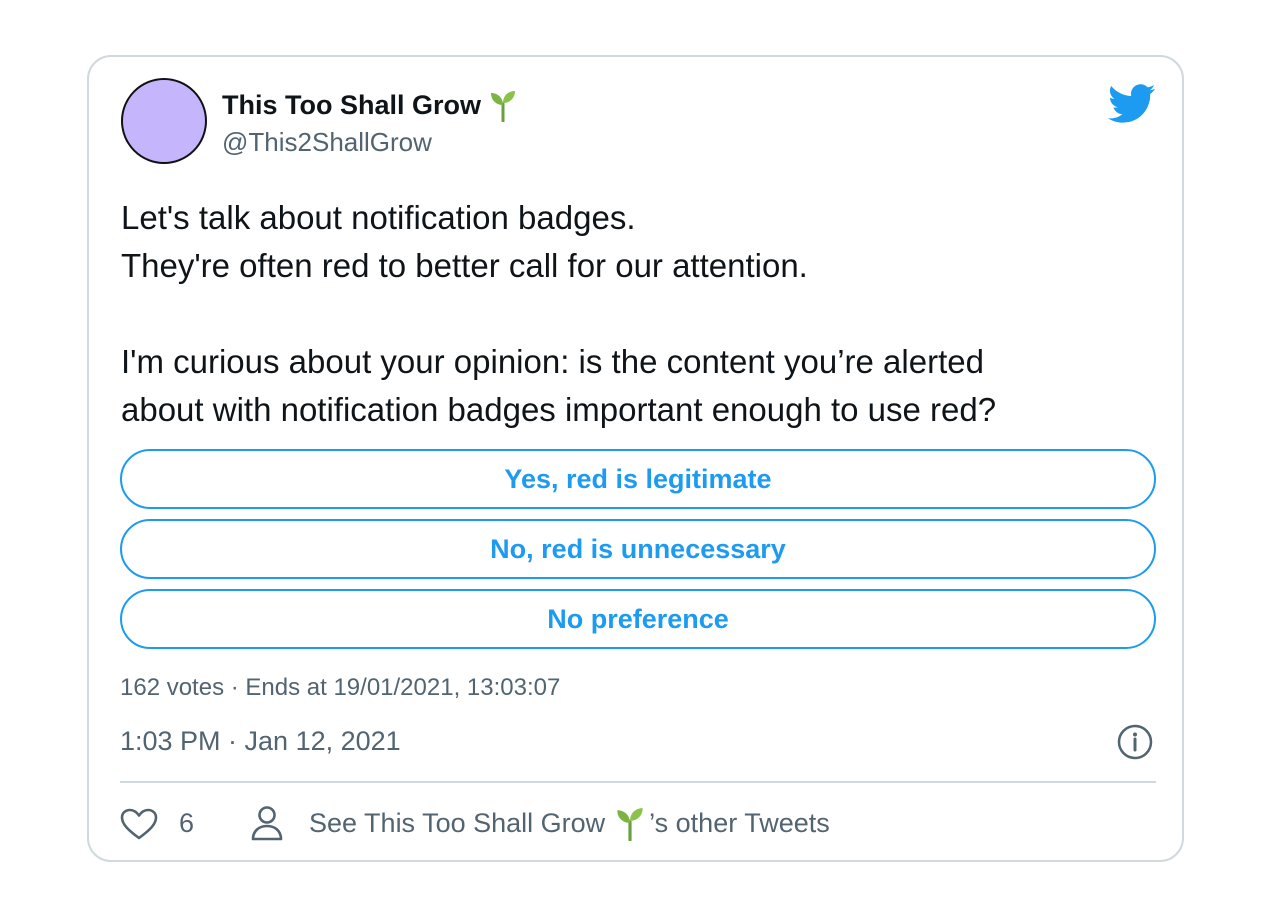  What do you see at coordinates (1135, 742) in the screenshot?
I see `info-icon` at bounding box center [1135, 742].